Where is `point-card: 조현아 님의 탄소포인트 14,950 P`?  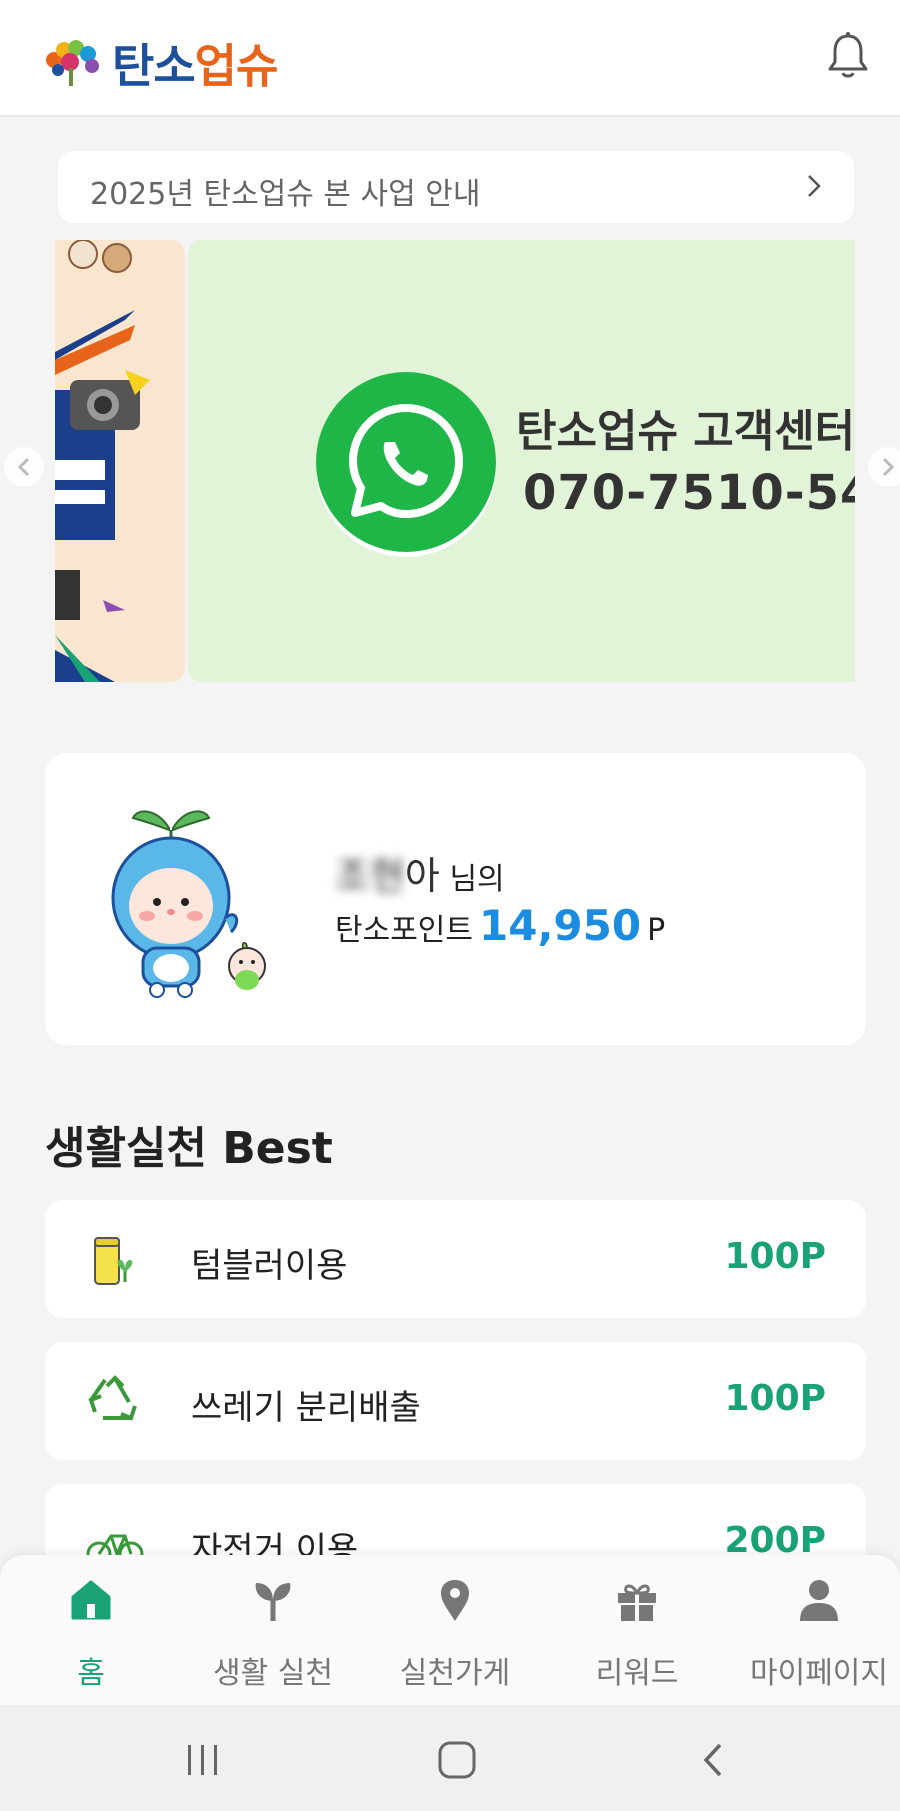 point-card: 조현아 님의 탄소포인트 14,950 P is located at coordinates (455, 899).